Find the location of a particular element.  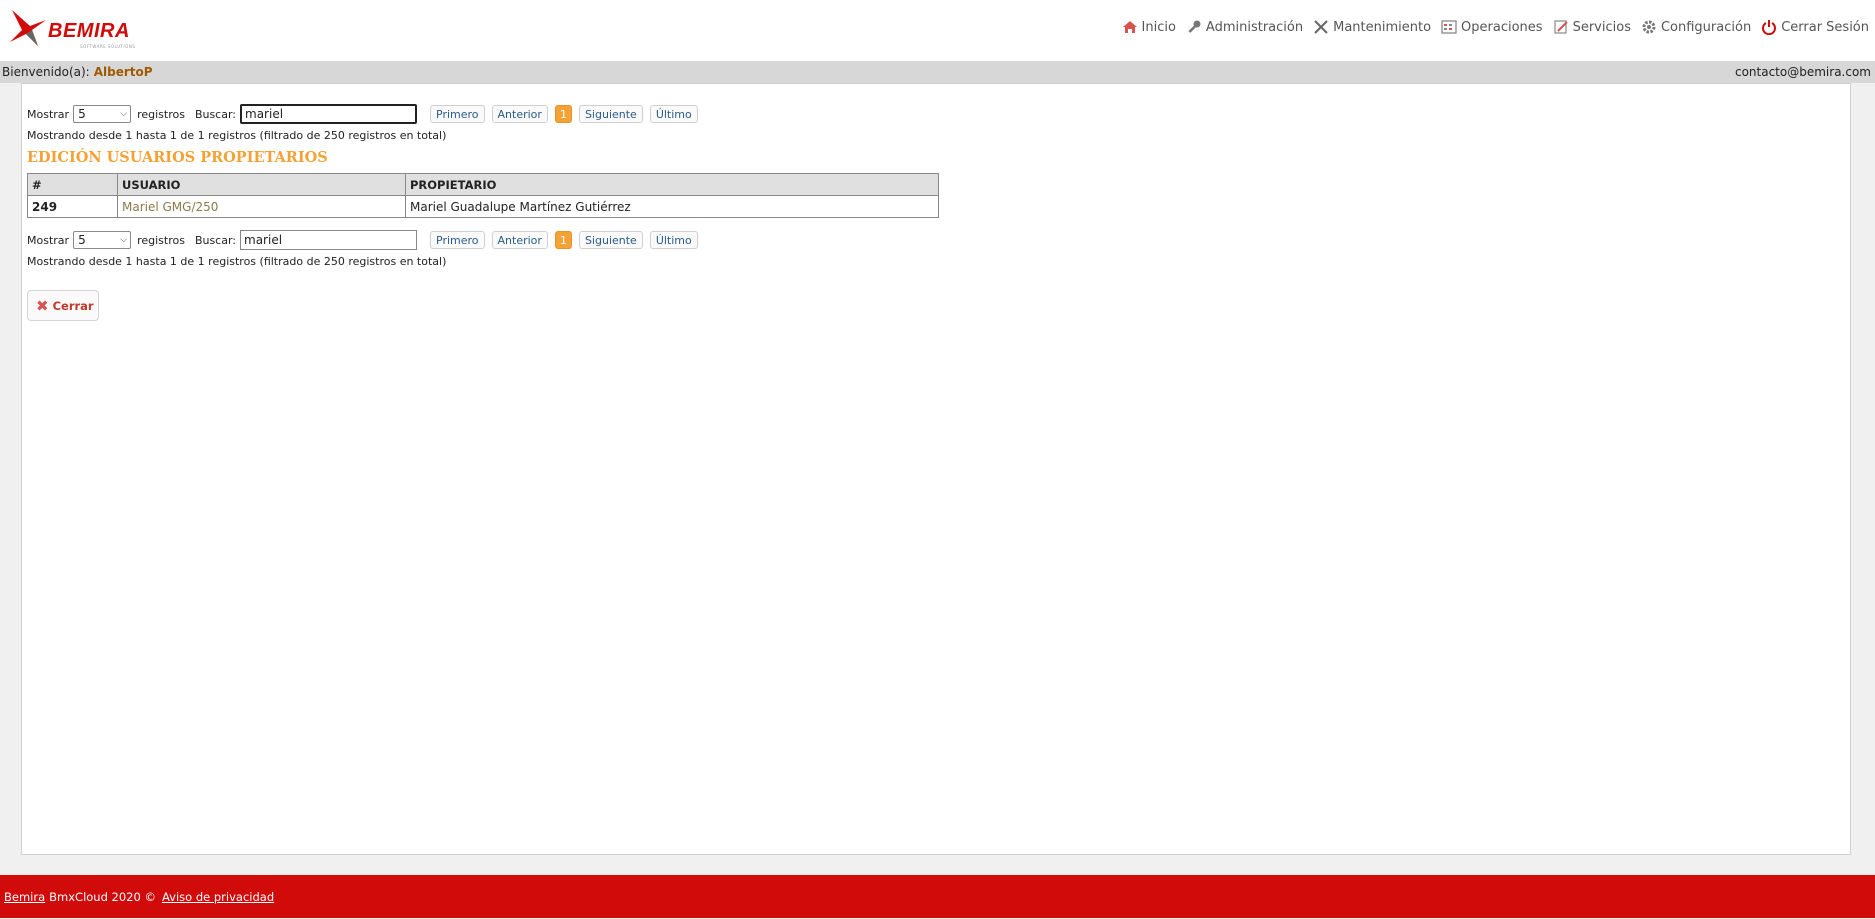

nav-servicios-label: Servicios is located at coordinates (1601, 27).